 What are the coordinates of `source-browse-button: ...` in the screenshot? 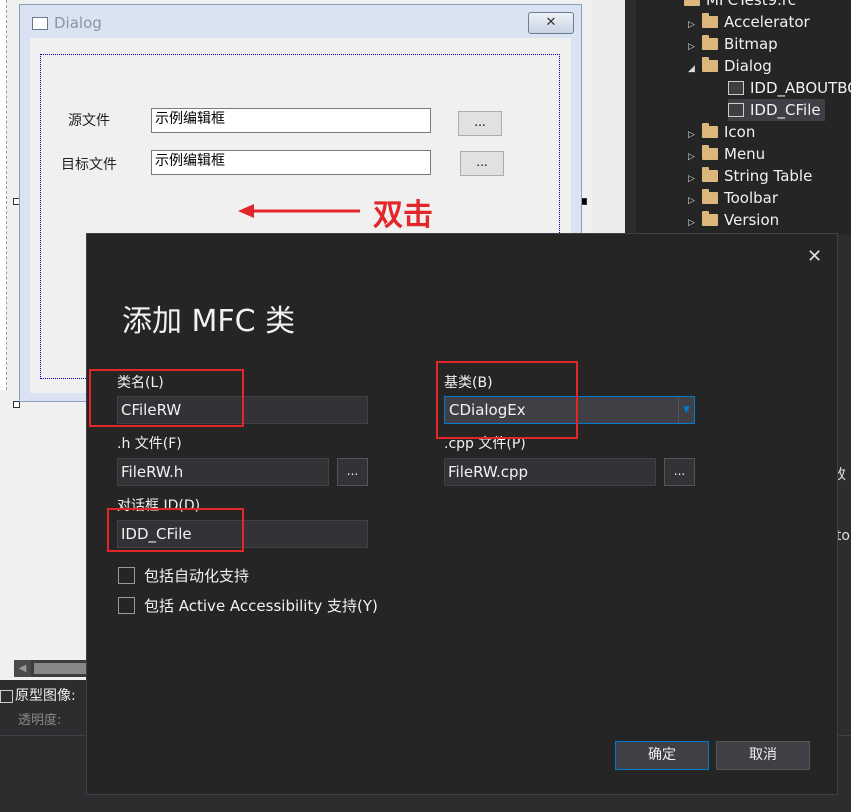 It's located at (480, 123).